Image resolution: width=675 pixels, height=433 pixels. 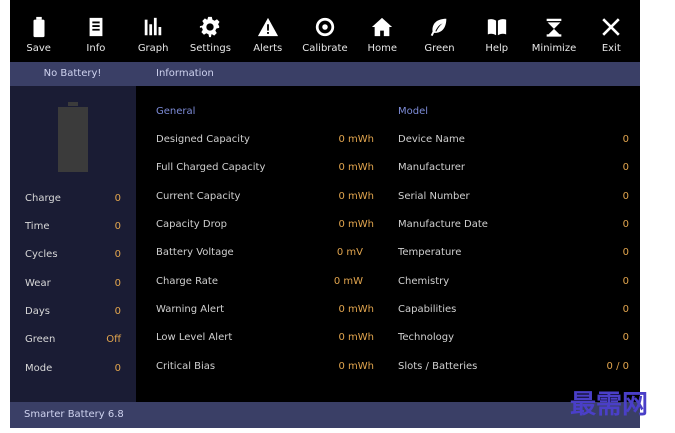 What do you see at coordinates (325, 415) in the screenshot?
I see `footer-bar: Smarter Battery 6.8` at bounding box center [325, 415].